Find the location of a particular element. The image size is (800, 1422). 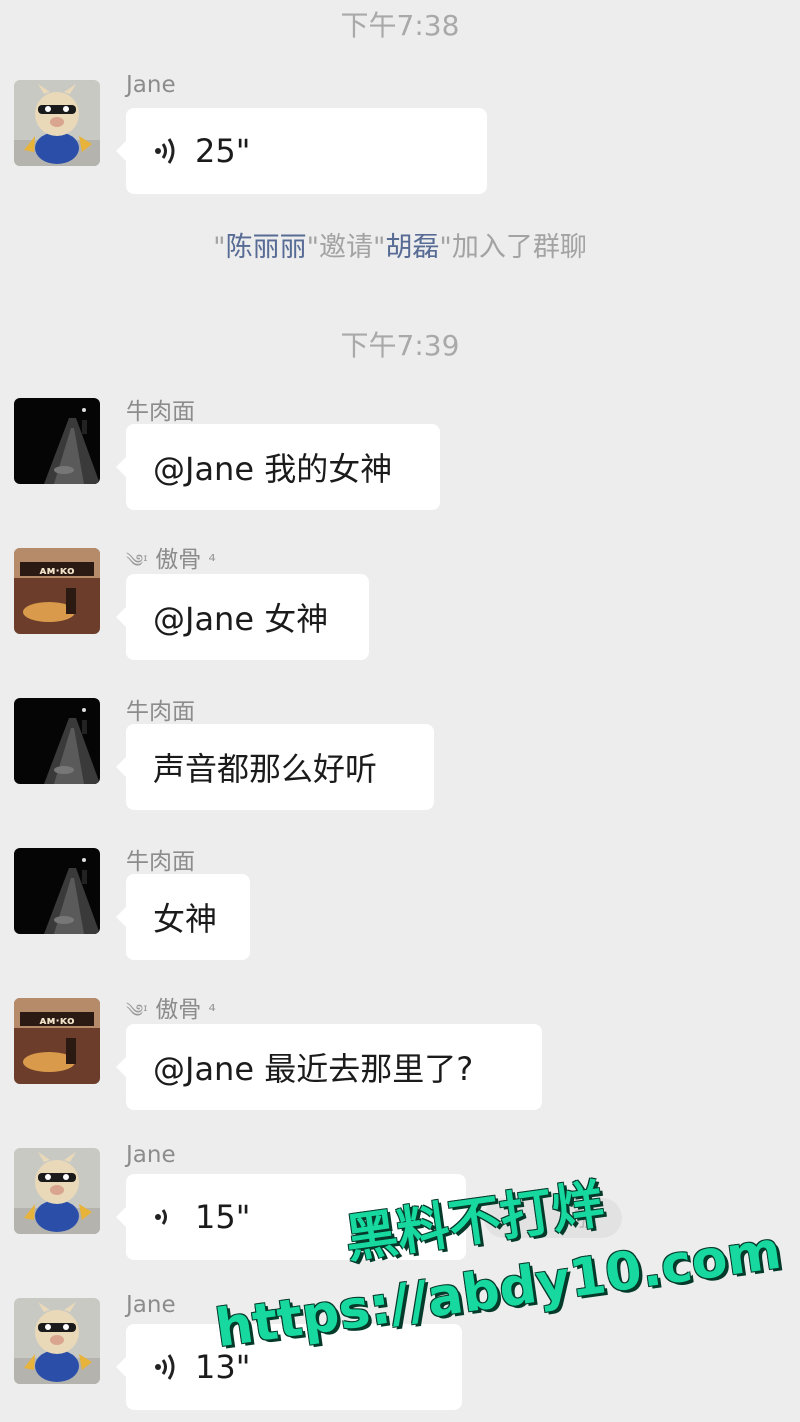

message-text: @Jane 我的女神 is located at coordinates (273, 469).